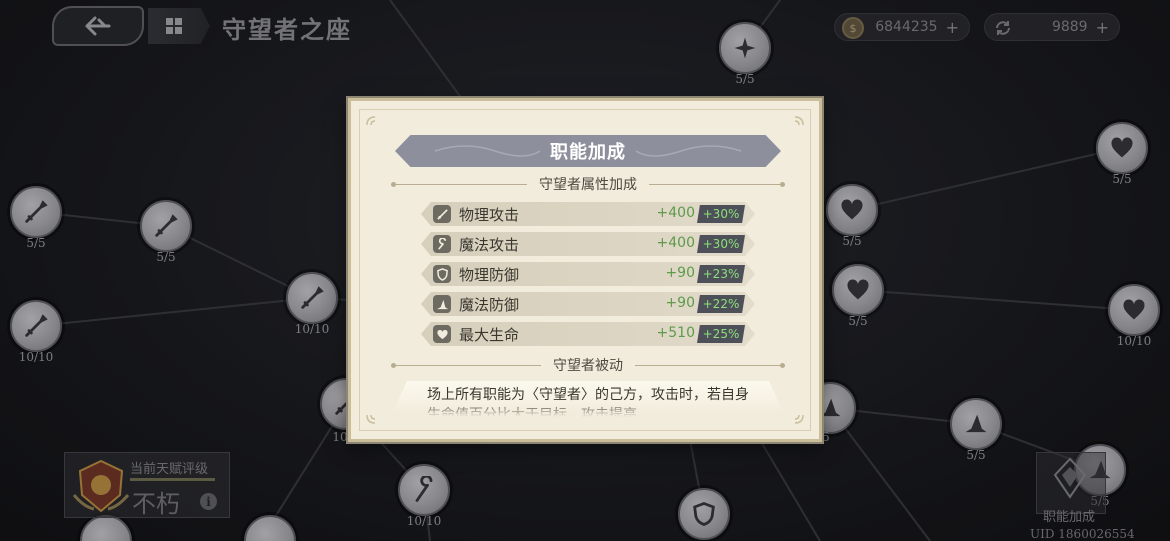 The height and width of the screenshot is (541, 1170). Describe the element at coordinates (721, 304) in the screenshot. I see `stat-percent-badge: +22%` at that location.